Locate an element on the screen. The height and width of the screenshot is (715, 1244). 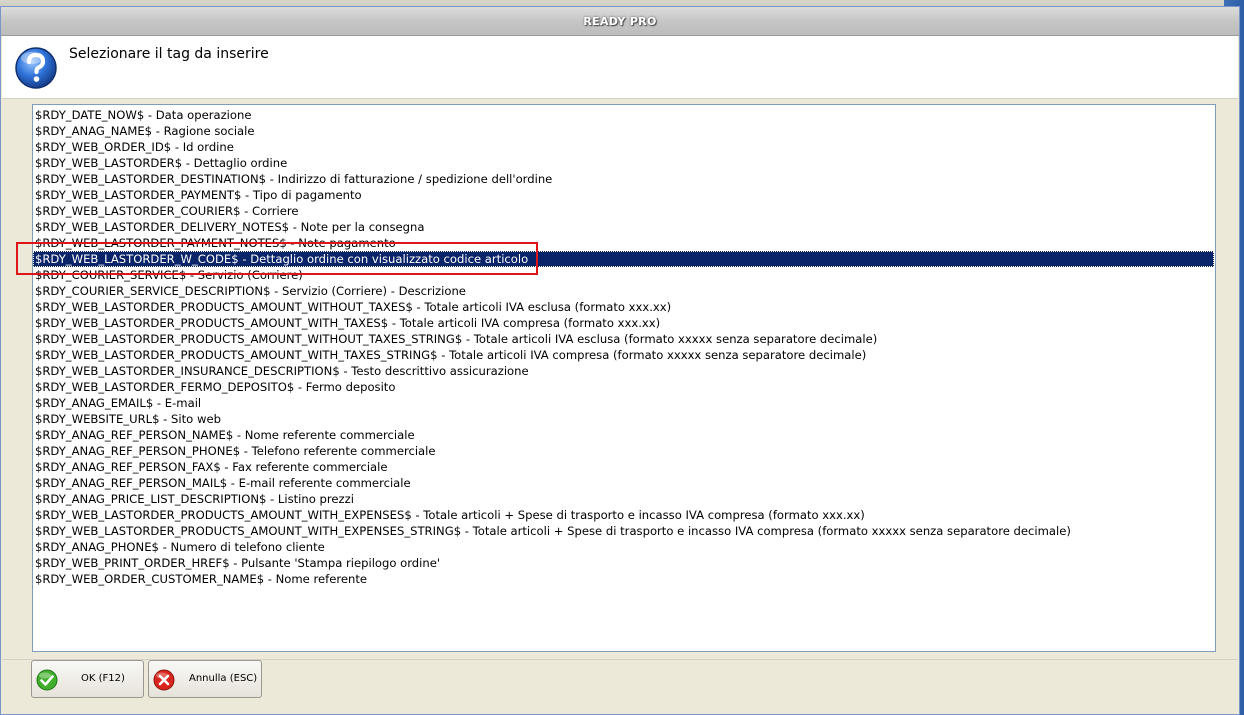
cancel-button-label: Annulla (ESC) is located at coordinates (223, 678).